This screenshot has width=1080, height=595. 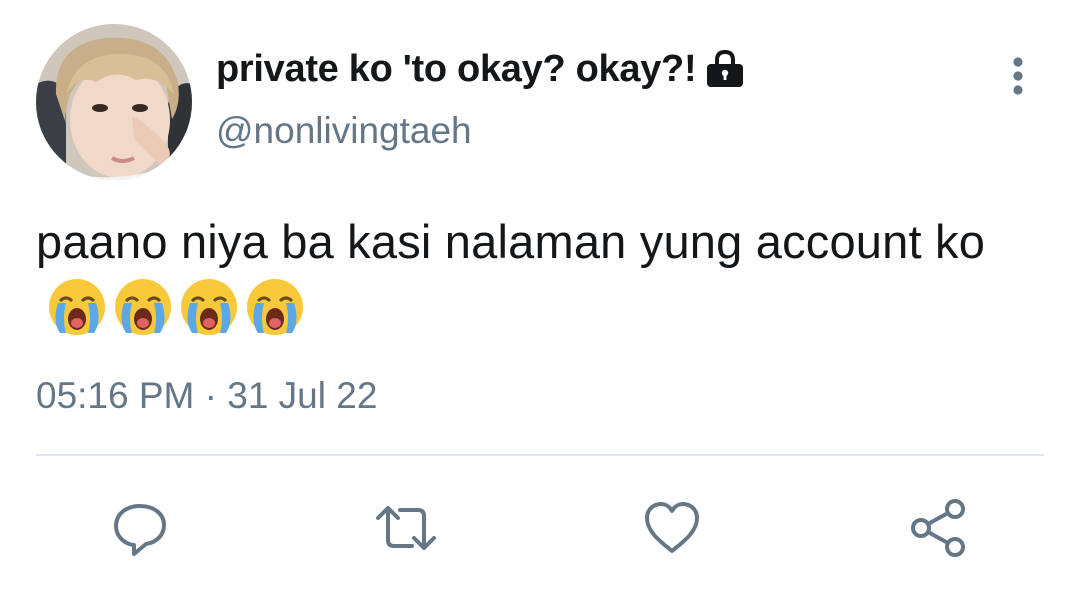 I want to click on user-handle: @nonlivingtaeh, so click(x=344, y=131).